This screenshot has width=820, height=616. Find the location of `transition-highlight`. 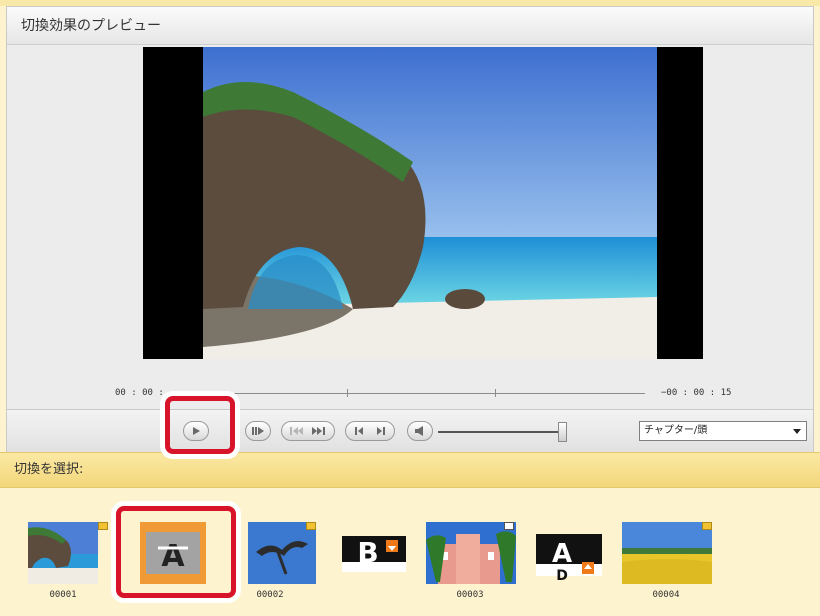

transition-highlight is located at coordinates (176, 552).